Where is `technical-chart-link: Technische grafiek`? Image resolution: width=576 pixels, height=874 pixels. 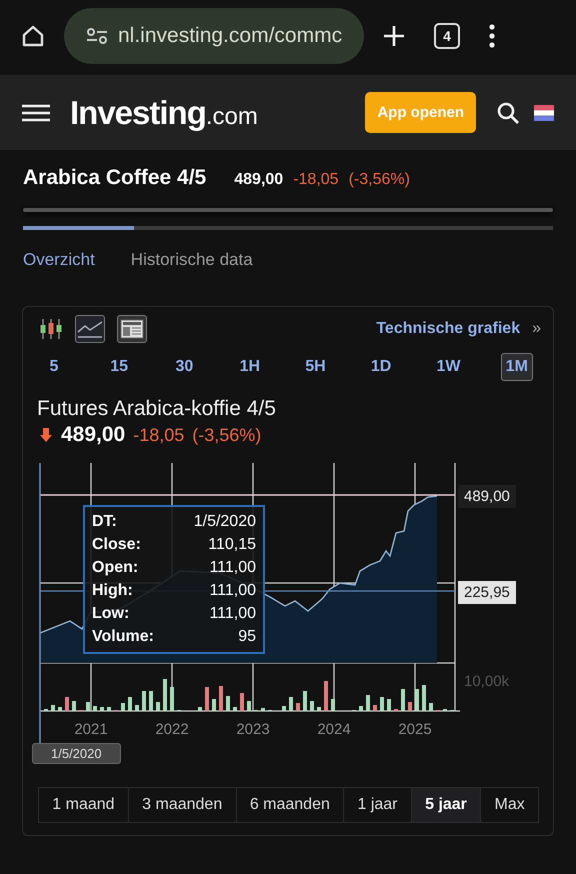
technical-chart-link: Technische grafiek is located at coordinates (448, 329).